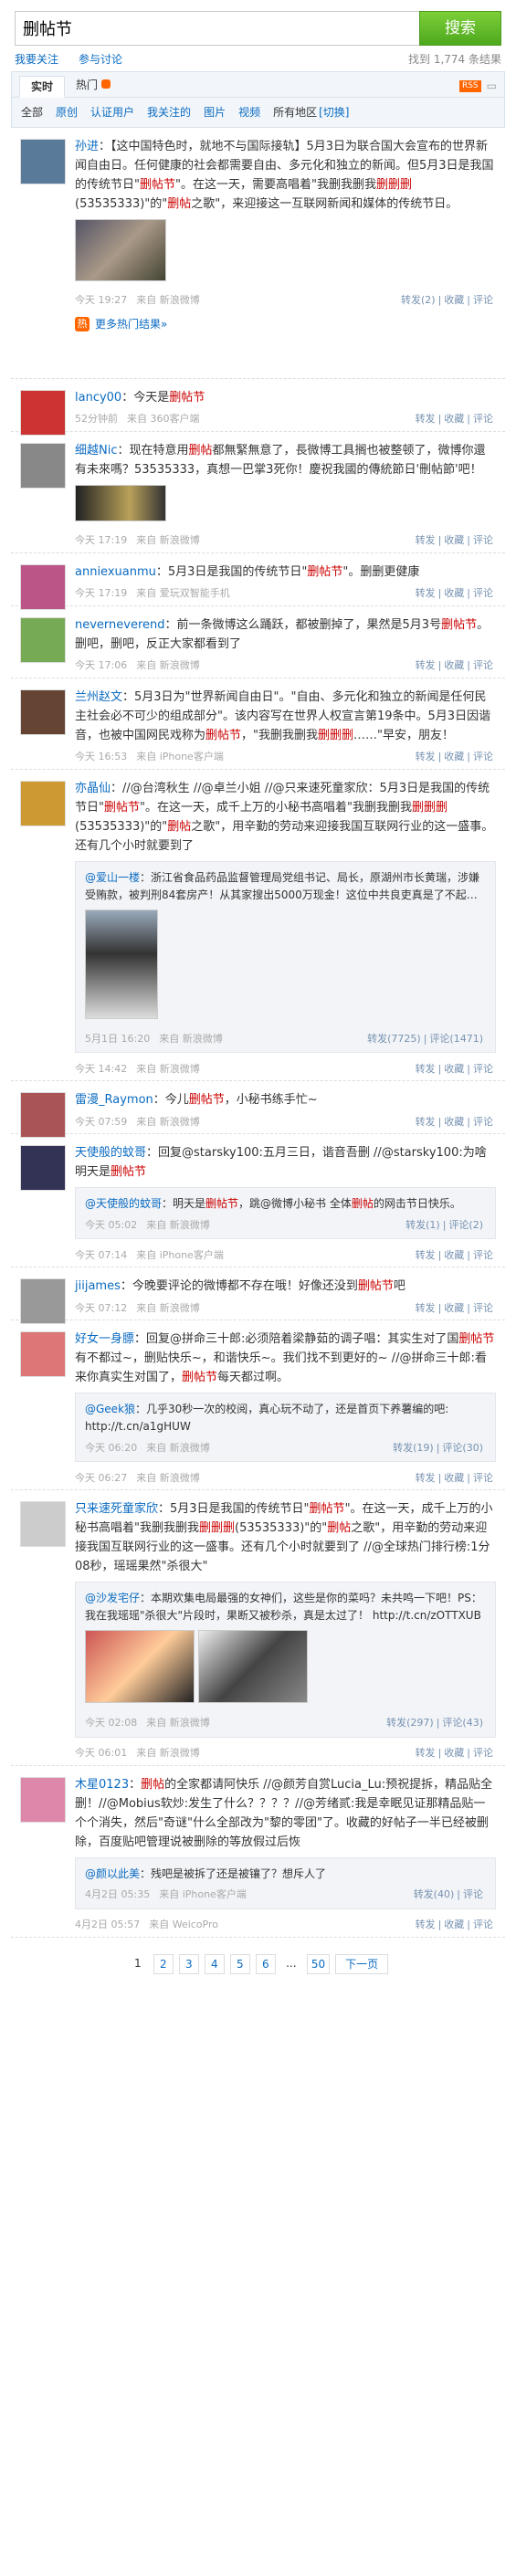 This screenshot has height=2576, width=516. What do you see at coordinates (101, 1308) in the screenshot?
I see `post-time: 今天 07:12` at bounding box center [101, 1308].